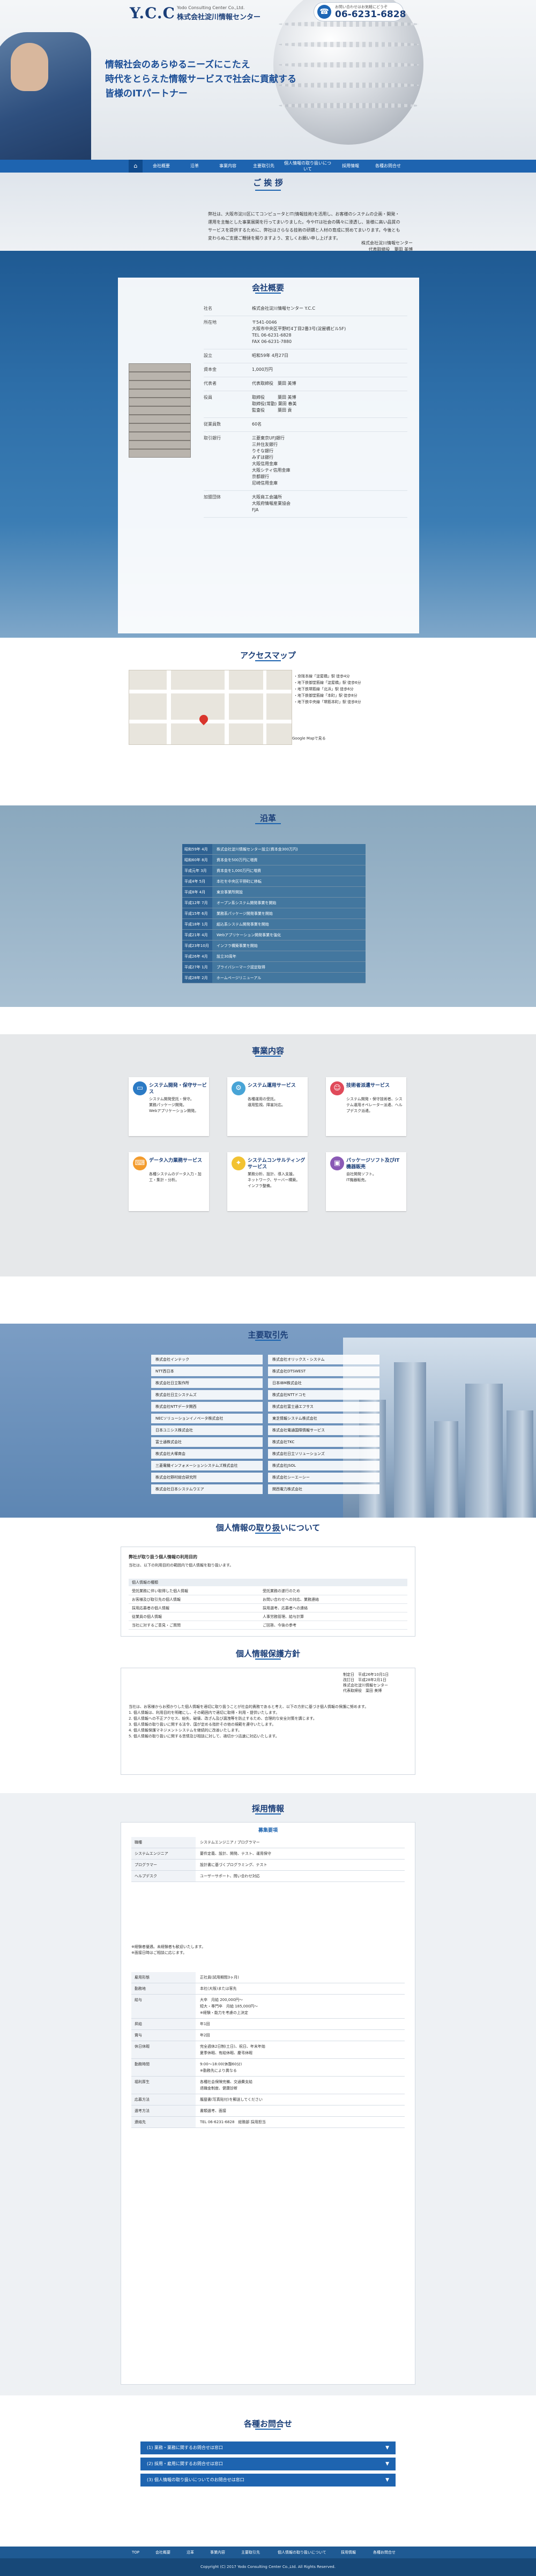 The width and height of the screenshot is (536, 2576). What do you see at coordinates (169, 1182) in the screenshot?
I see `business-card: ⌨ データ入力業務サービス 各種システムのデータ入力・加工・集計・分析。` at bounding box center [169, 1182].